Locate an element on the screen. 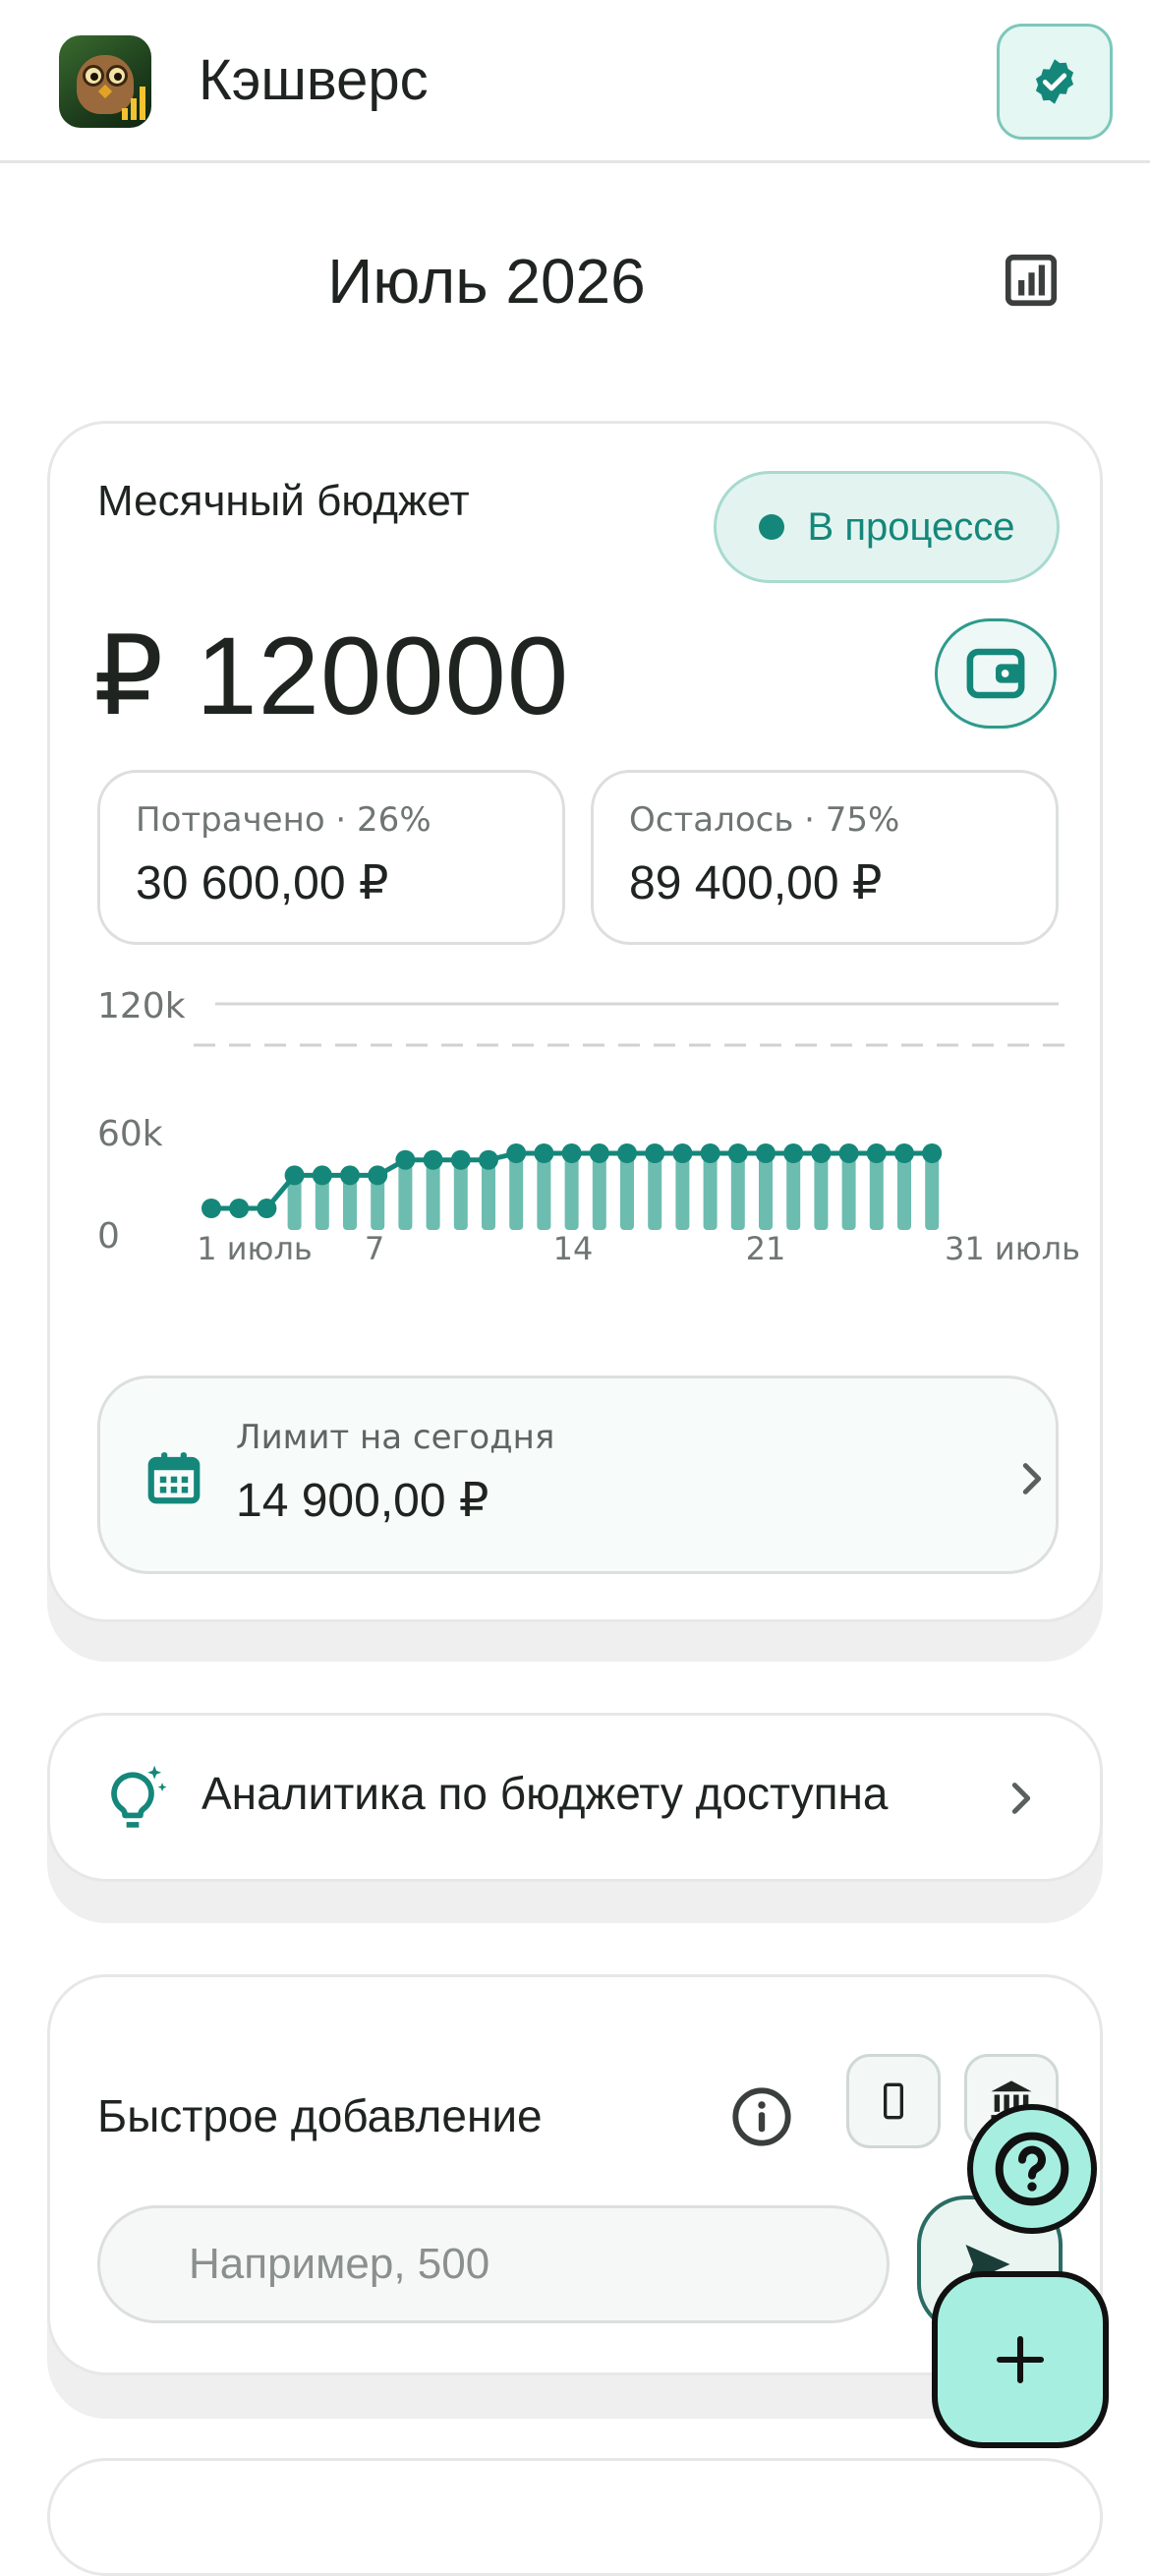 Image resolution: width=1150 pixels, height=2576 pixels. calendar-icon is located at coordinates (174, 1478).